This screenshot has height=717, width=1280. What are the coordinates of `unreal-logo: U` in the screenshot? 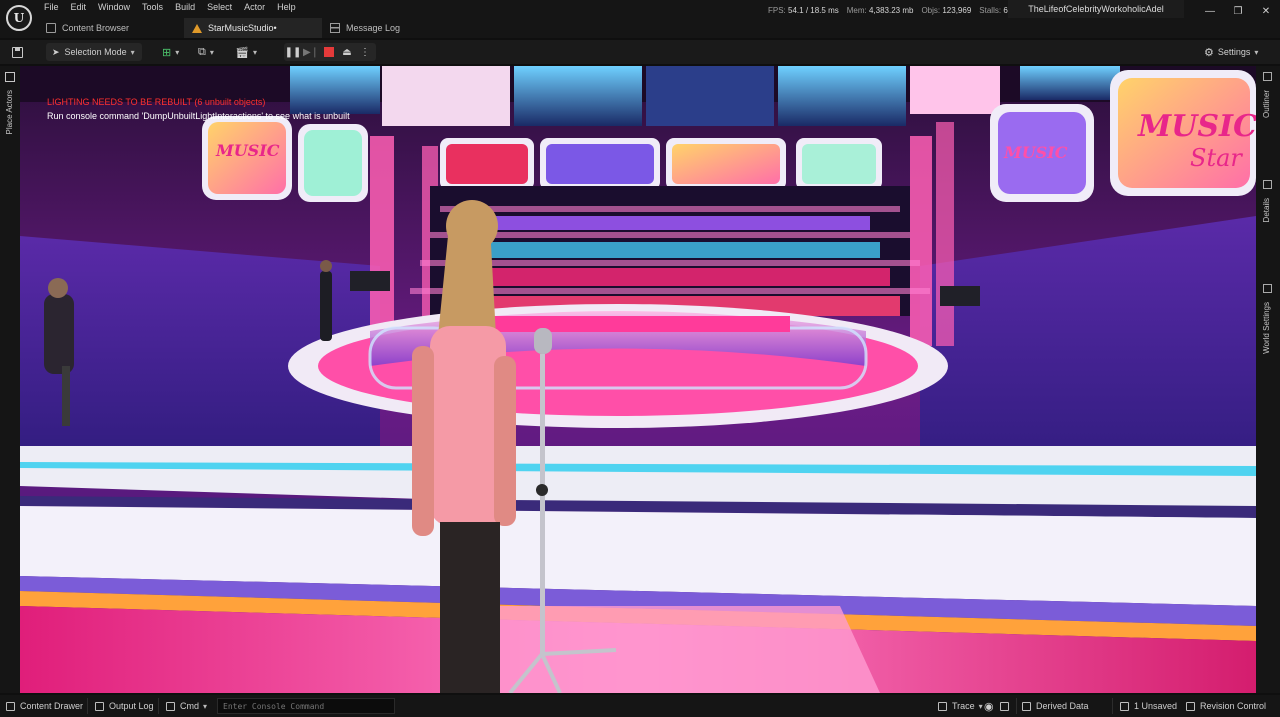 It's located at (19, 18).